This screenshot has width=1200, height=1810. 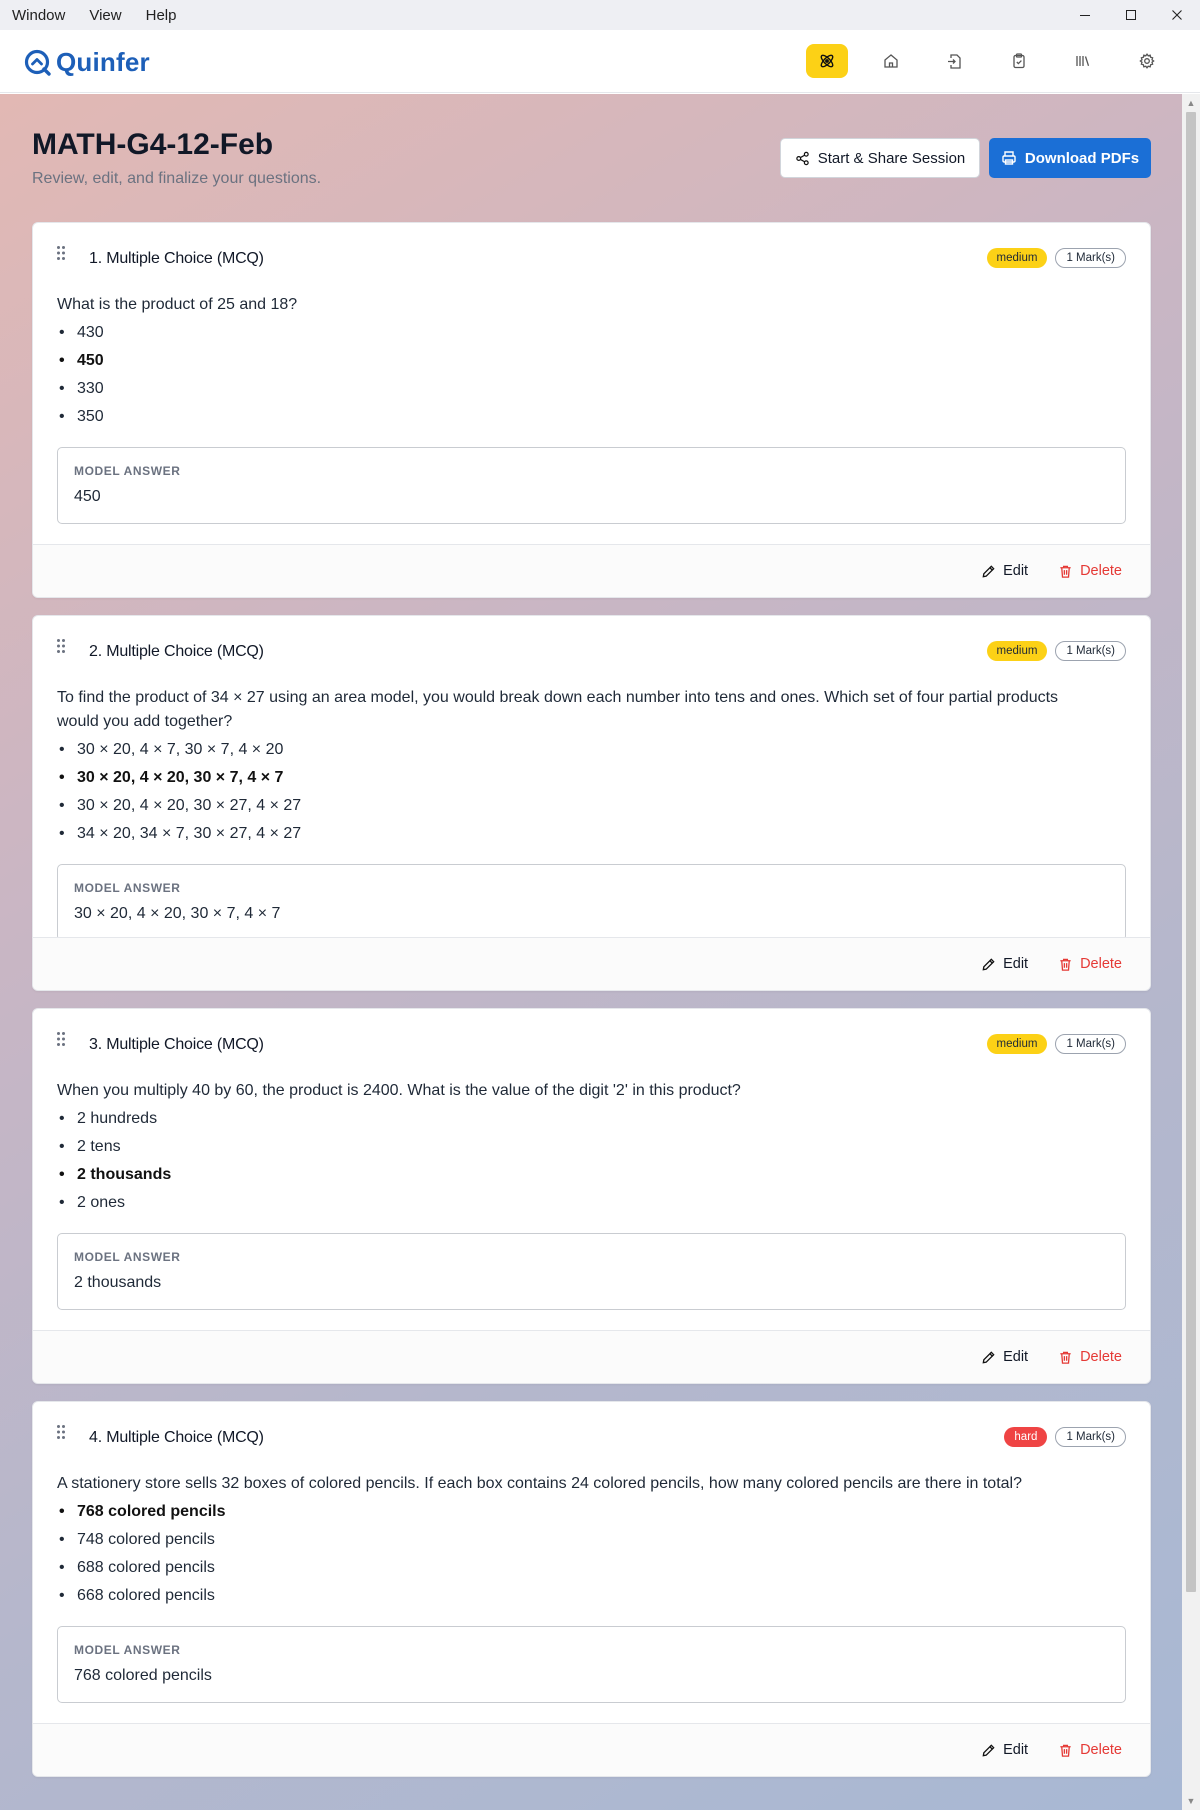 What do you see at coordinates (603, 417) in the screenshot?
I see `option-item: 350` at bounding box center [603, 417].